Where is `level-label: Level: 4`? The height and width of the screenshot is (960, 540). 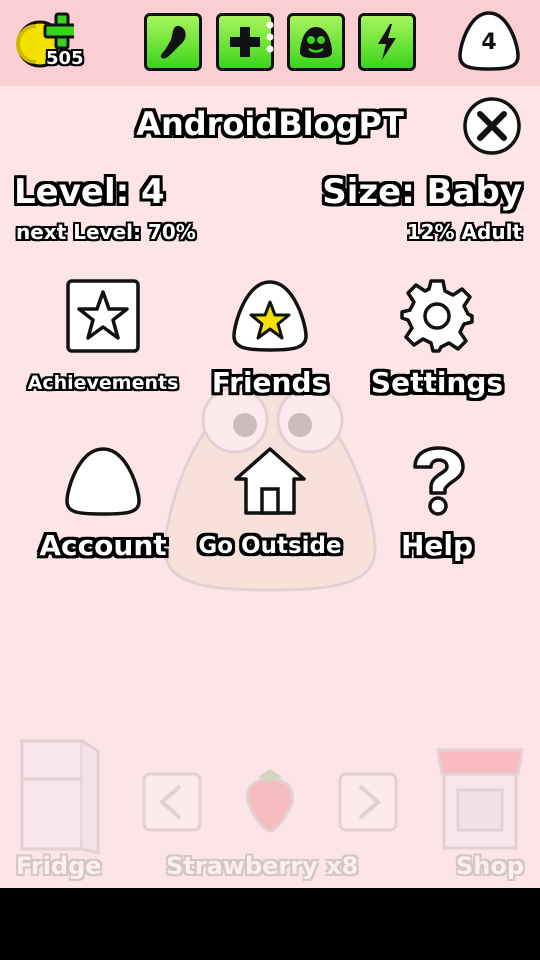 level-label: Level: 4 is located at coordinates (89, 192).